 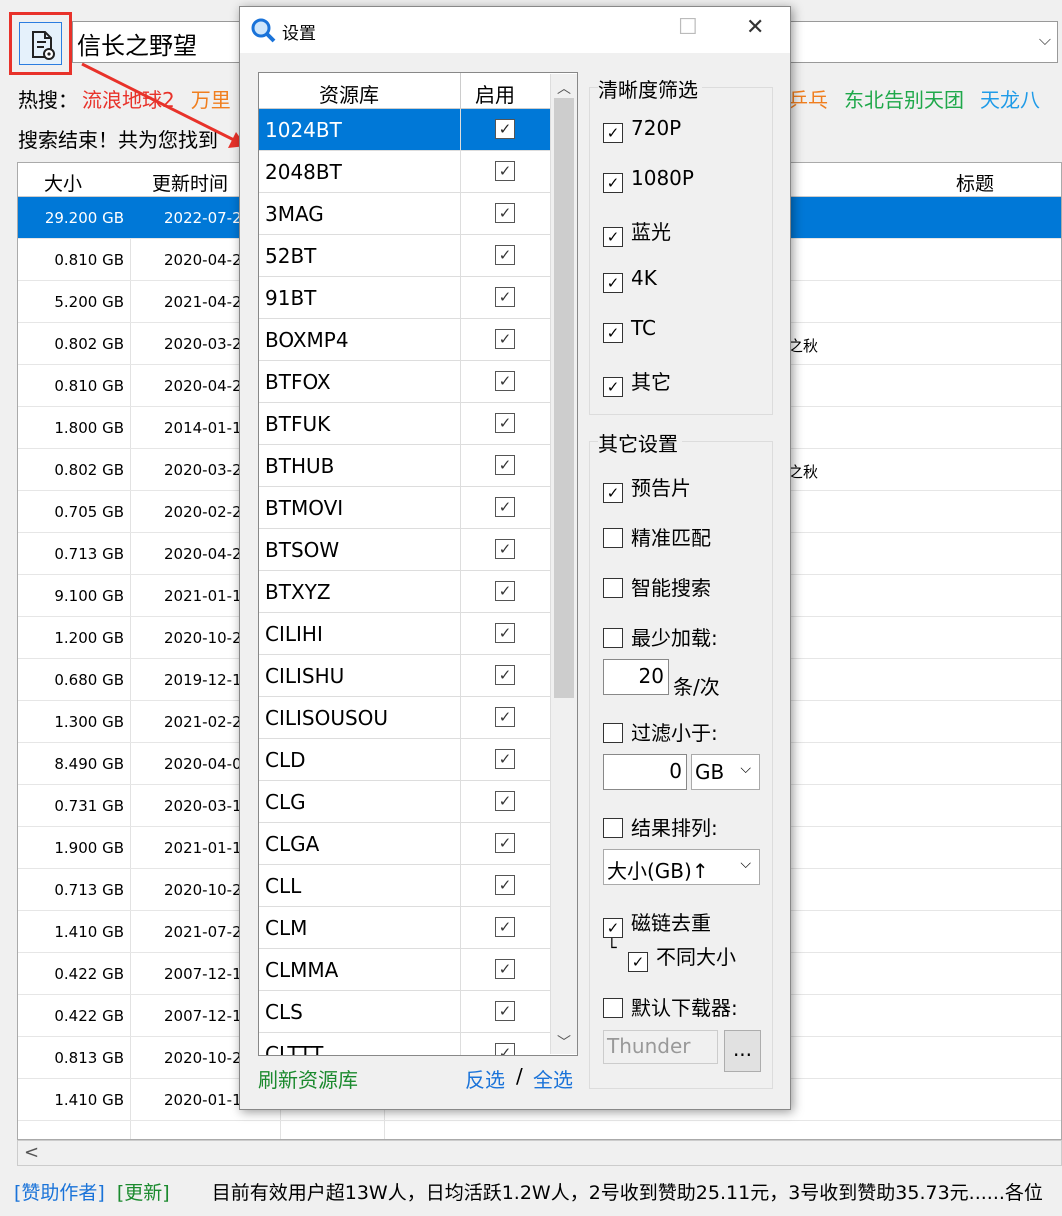 What do you see at coordinates (405, 802) in the screenshot?
I see `source-row: CLG ✓` at bounding box center [405, 802].